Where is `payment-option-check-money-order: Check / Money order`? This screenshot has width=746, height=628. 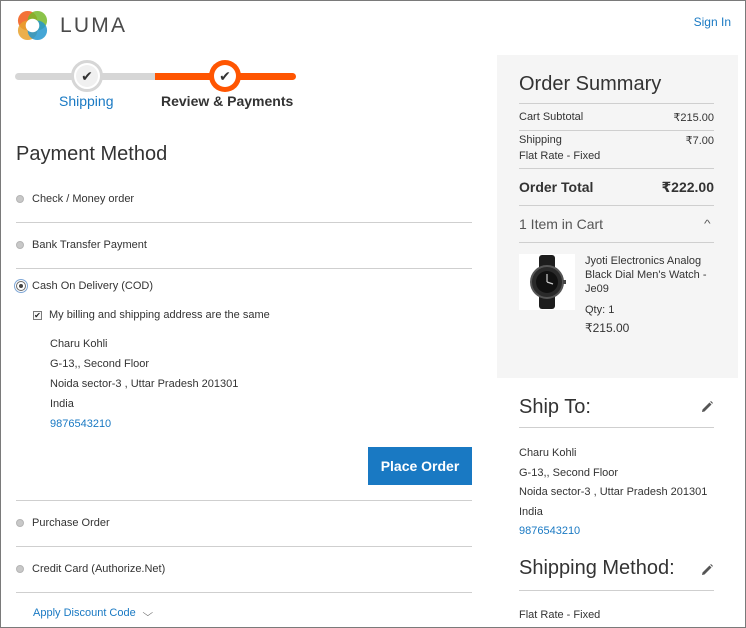
payment-option-check-money-order: Check / Money order is located at coordinates (244, 199).